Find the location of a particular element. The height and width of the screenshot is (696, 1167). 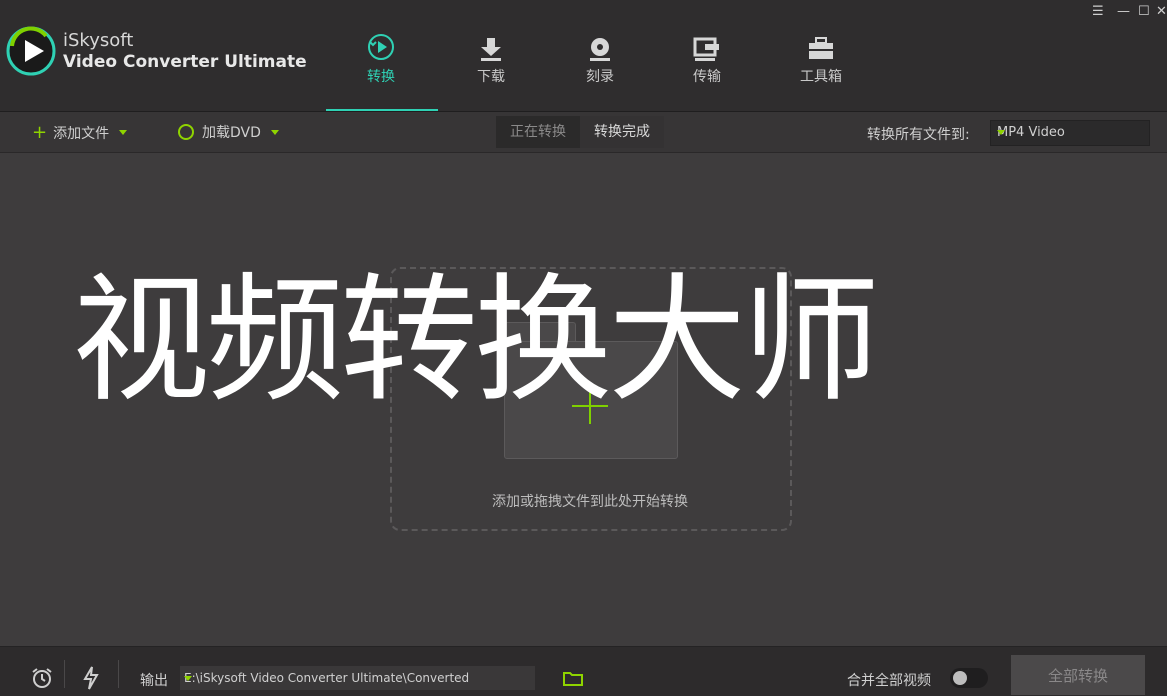

toolbox-icon is located at coordinates (821, 48).